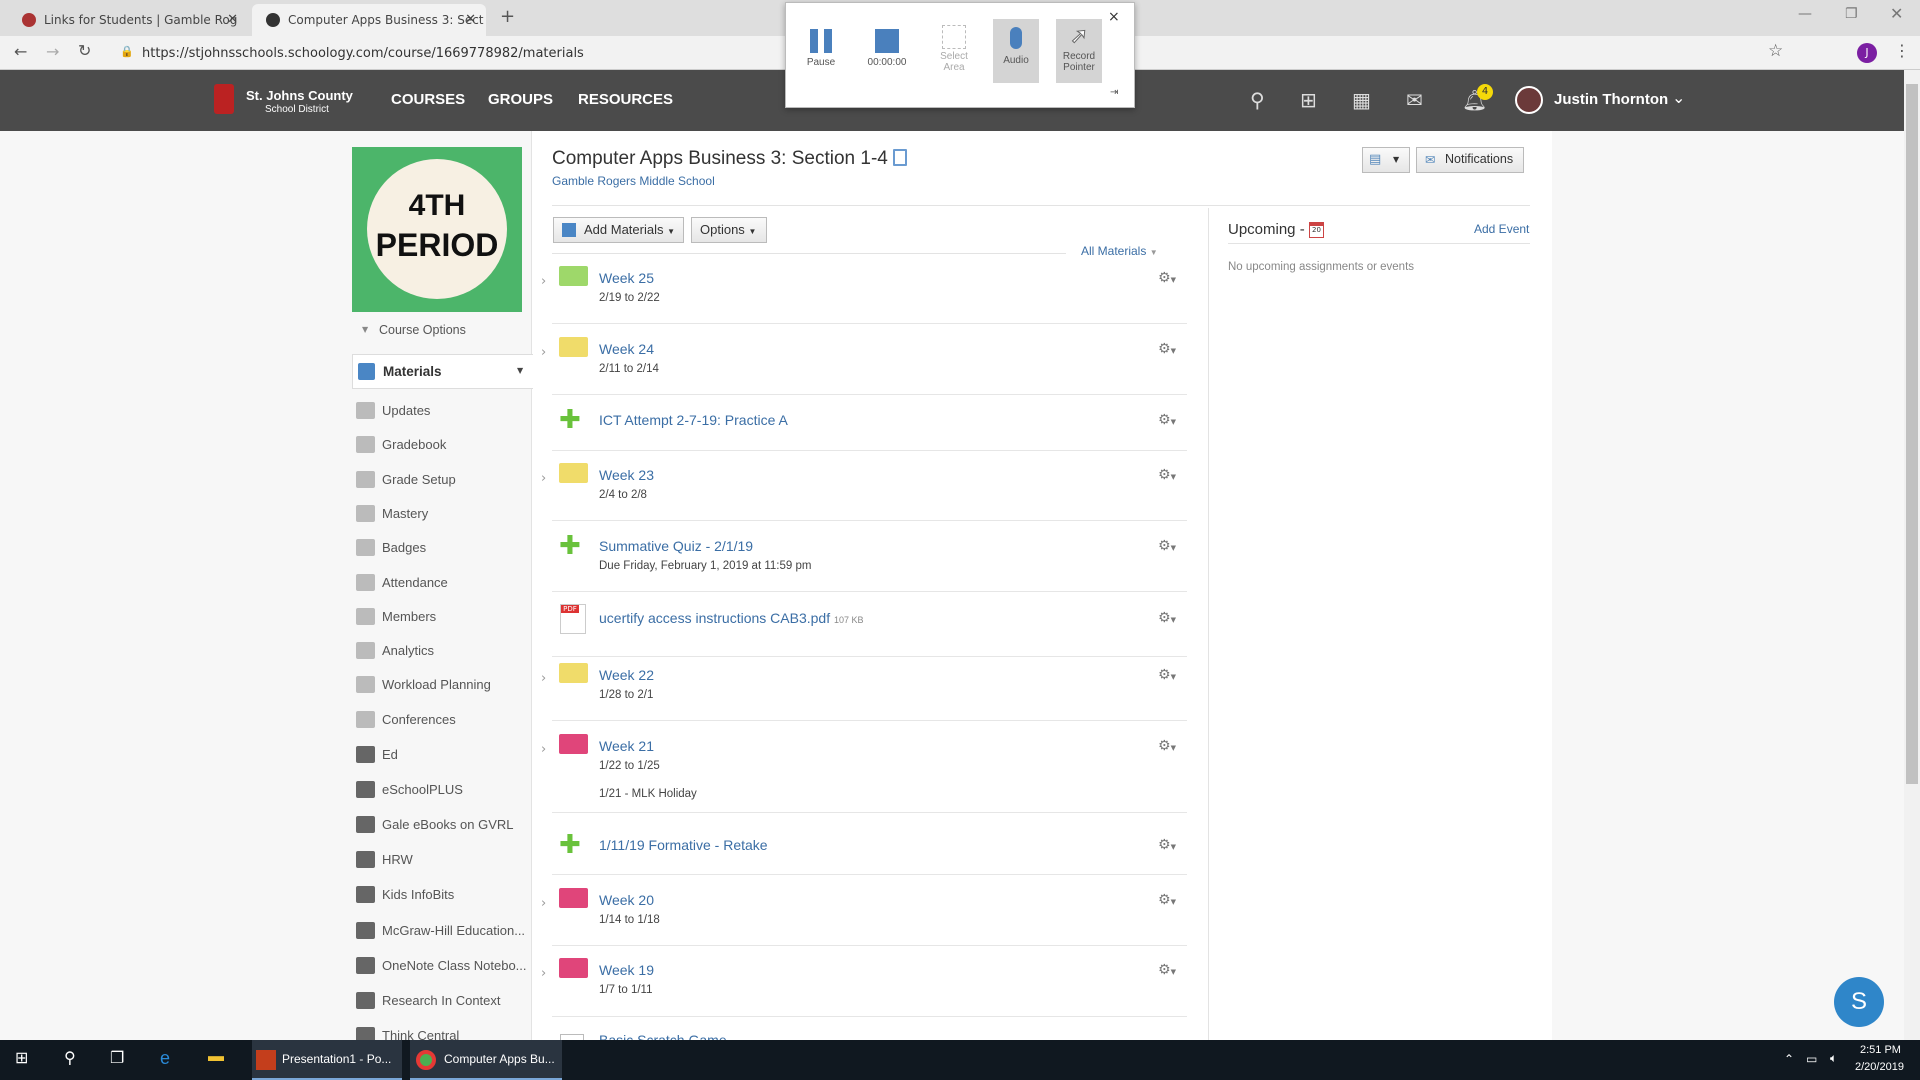 The image size is (1920, 1080). I want to click on material-title: Week 19, so click(626, 970).